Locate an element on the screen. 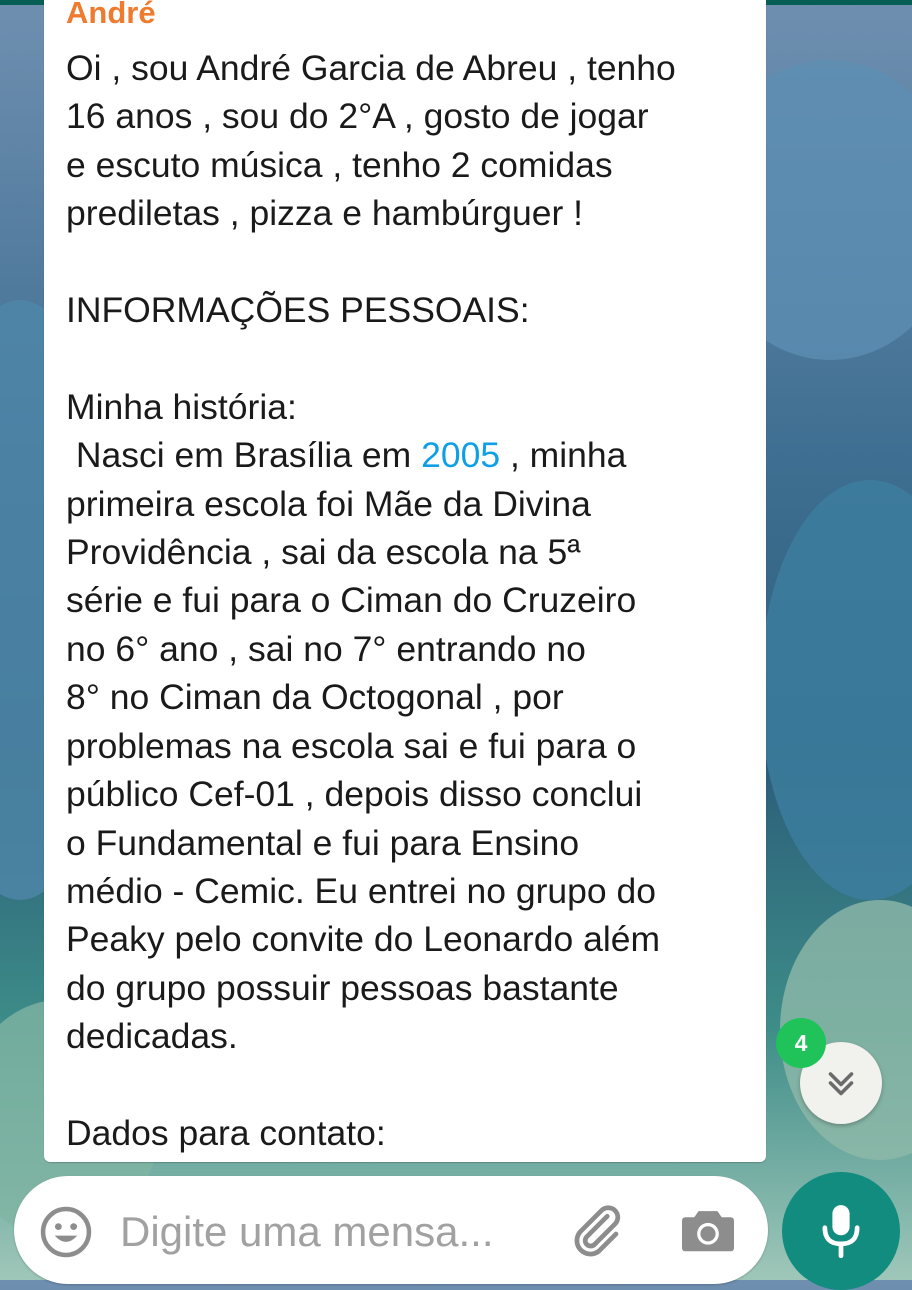 This screenshot has height=1290, width=912. paperclip-icon is located at coordinates (597, 1231).